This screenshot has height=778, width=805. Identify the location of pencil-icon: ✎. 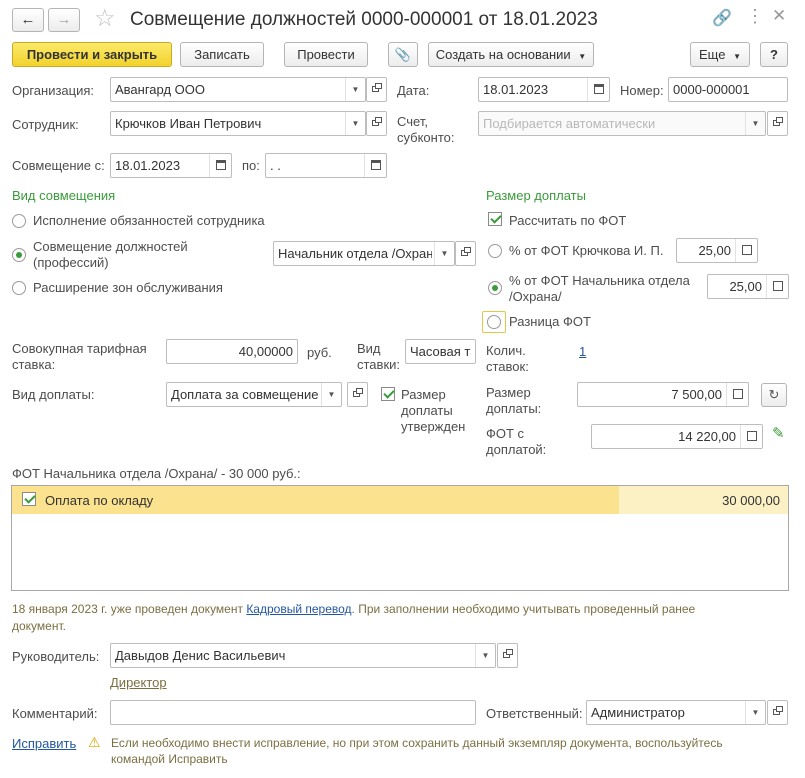
(778, 433).